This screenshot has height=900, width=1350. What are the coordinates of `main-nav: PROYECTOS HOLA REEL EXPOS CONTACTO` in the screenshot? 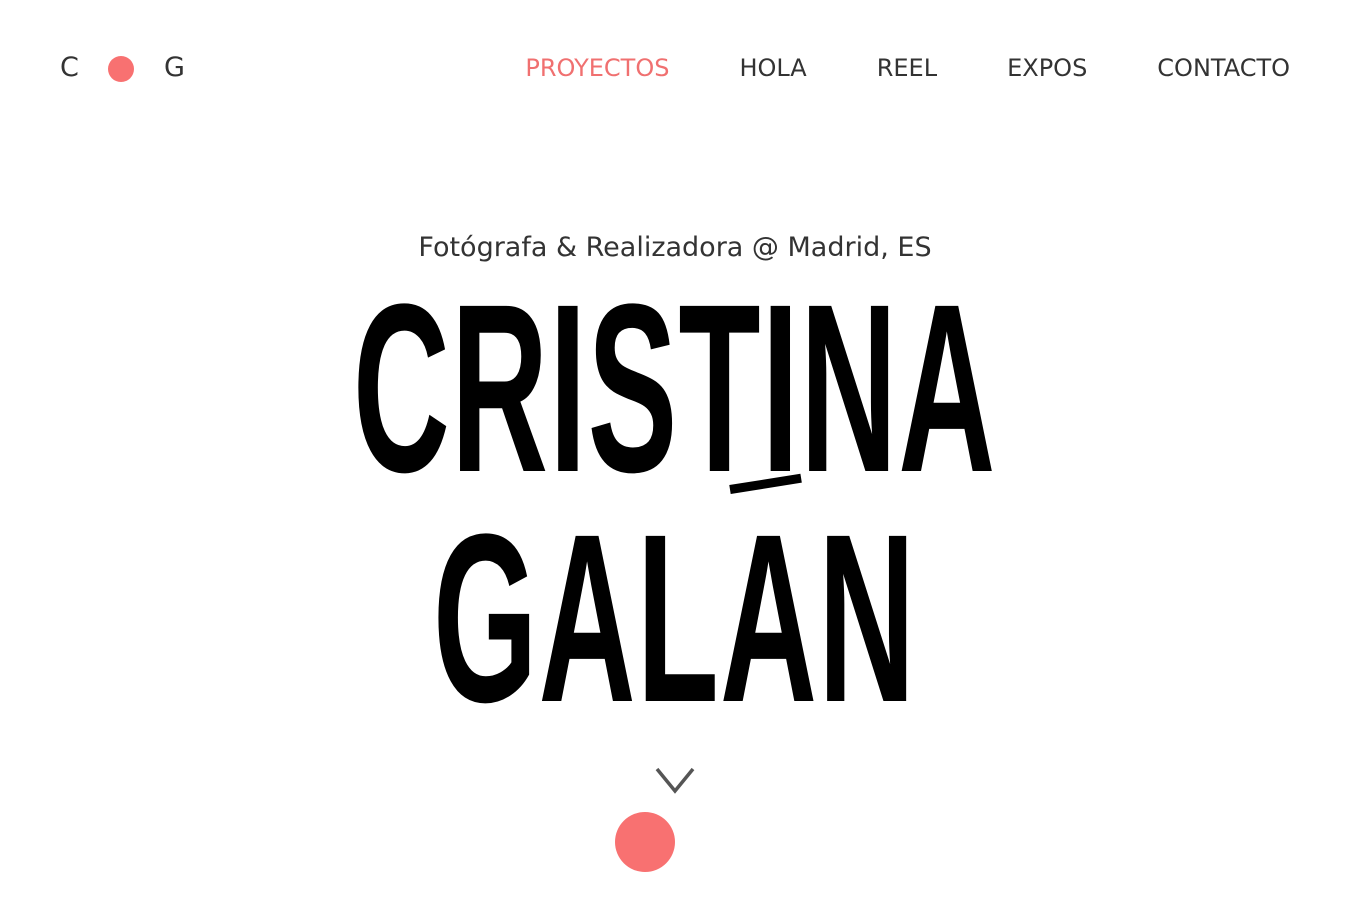 It's located at (907, 68).